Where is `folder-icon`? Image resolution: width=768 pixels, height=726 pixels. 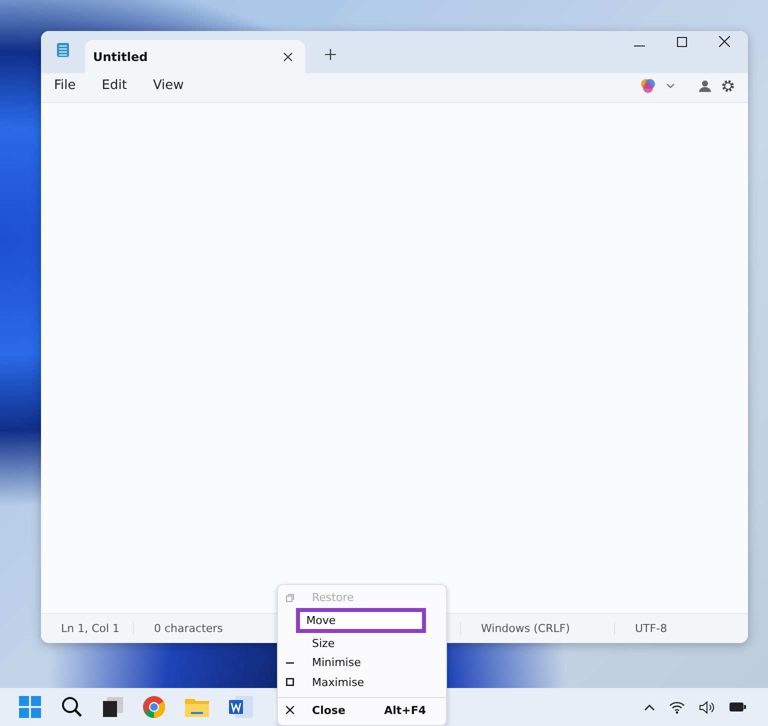
folder-icon is located at coordinates (197, 707).